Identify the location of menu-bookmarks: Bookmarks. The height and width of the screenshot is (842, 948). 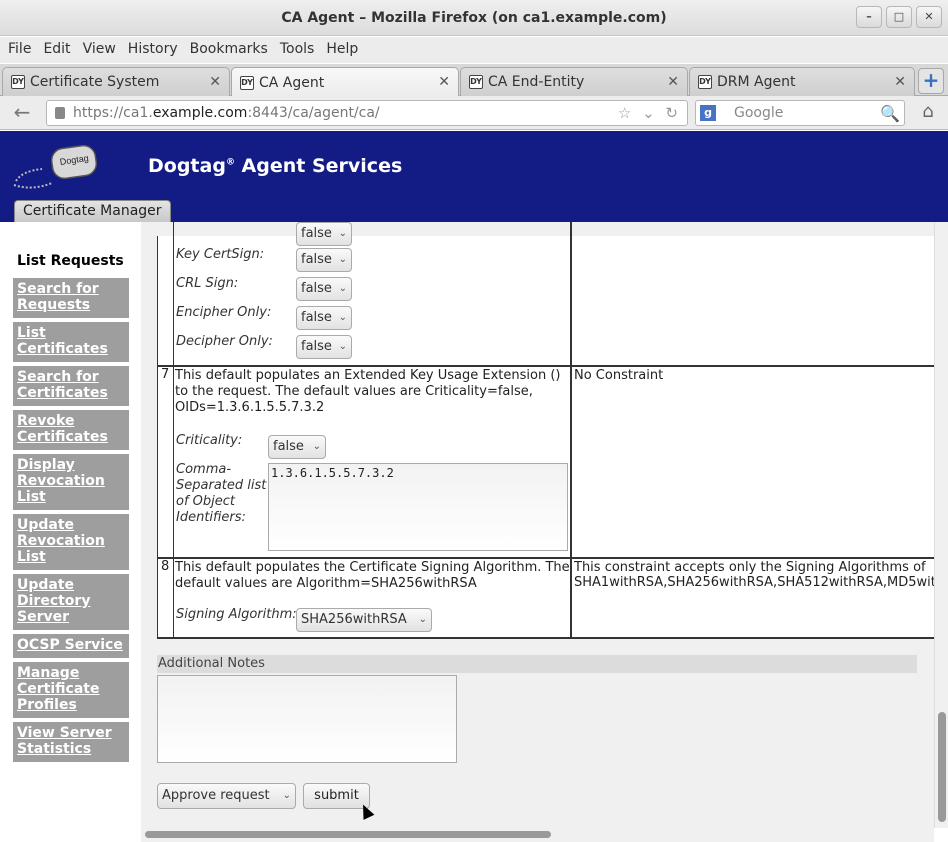
(231, 50).